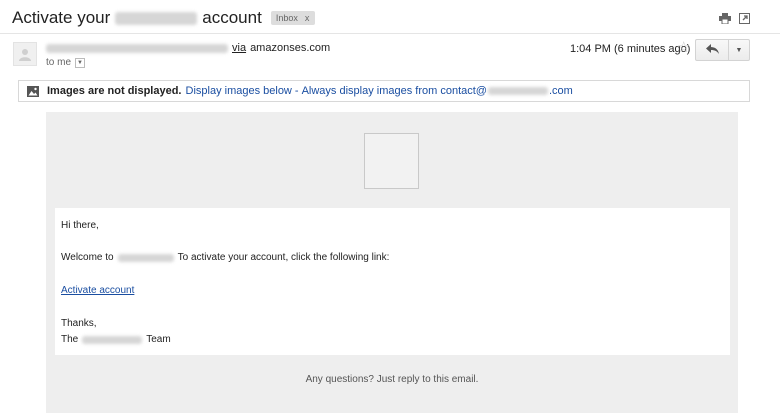 Image resolution: width=780 pixels, height=413 pixels. I want to click on blocked-image-placeholder, so click(391, 161).